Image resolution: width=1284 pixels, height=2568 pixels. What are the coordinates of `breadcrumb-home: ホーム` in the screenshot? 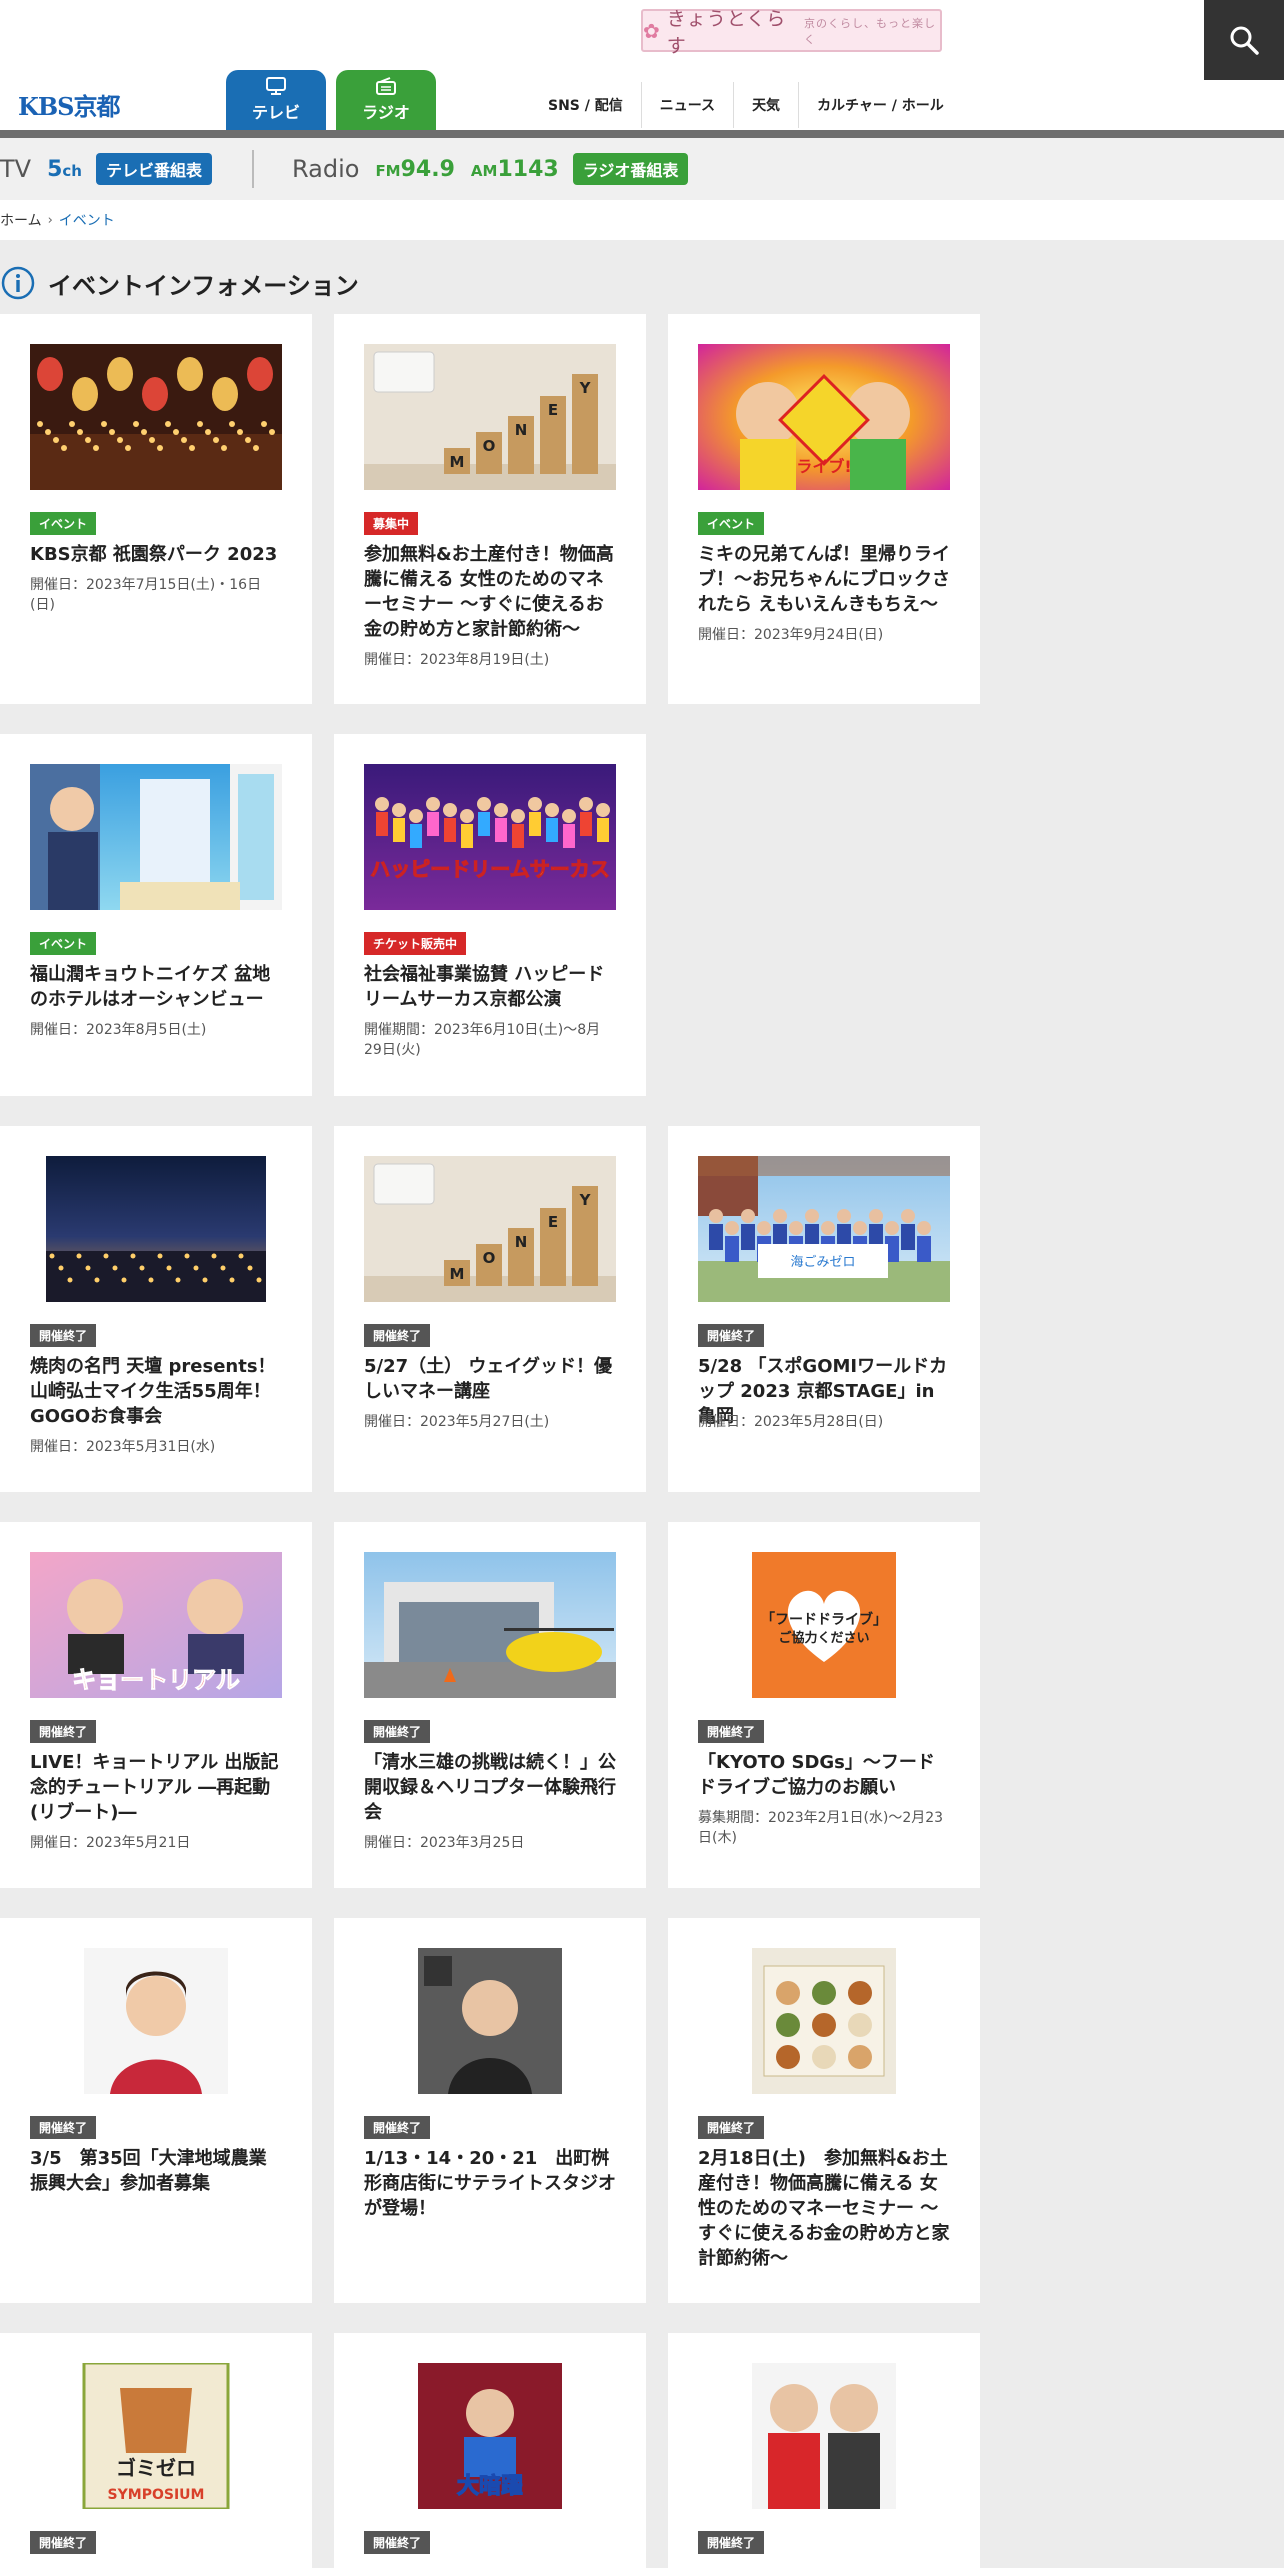 It's located at (21, 220).